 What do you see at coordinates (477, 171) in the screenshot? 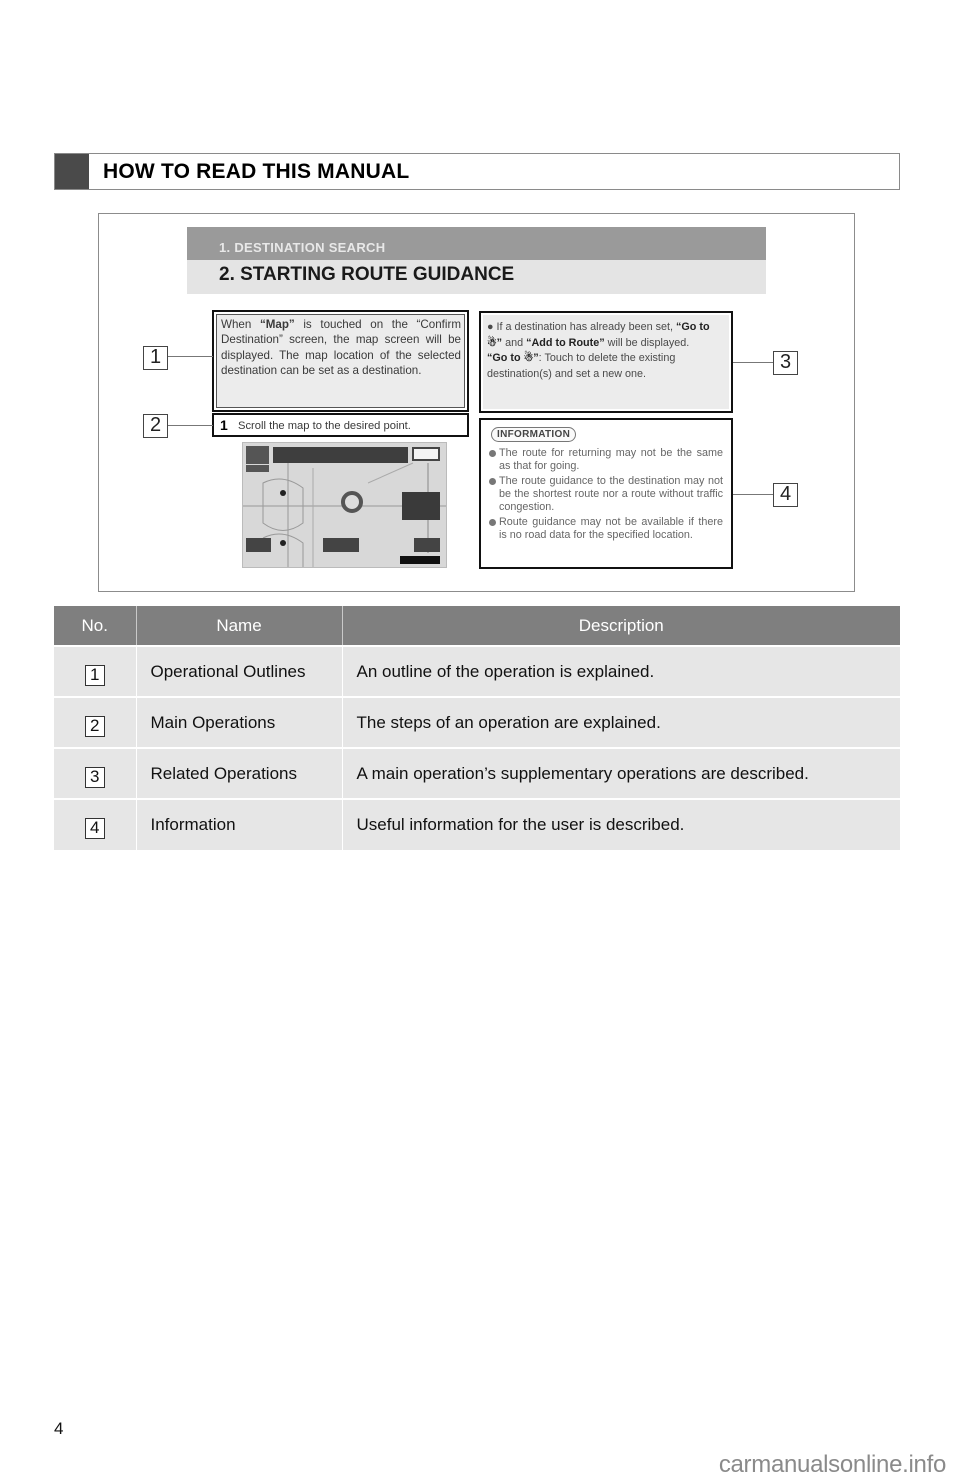
I see `section-header: HOW TO READ THIS MANUAL` at bounding box center [477, 171].